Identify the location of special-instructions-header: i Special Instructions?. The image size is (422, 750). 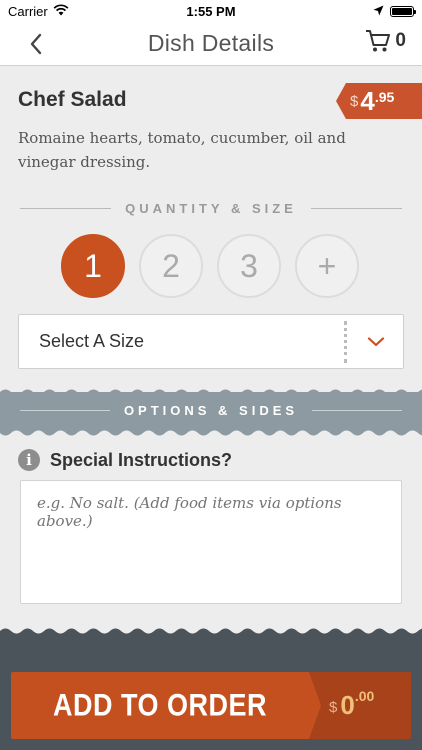
(125, 460).